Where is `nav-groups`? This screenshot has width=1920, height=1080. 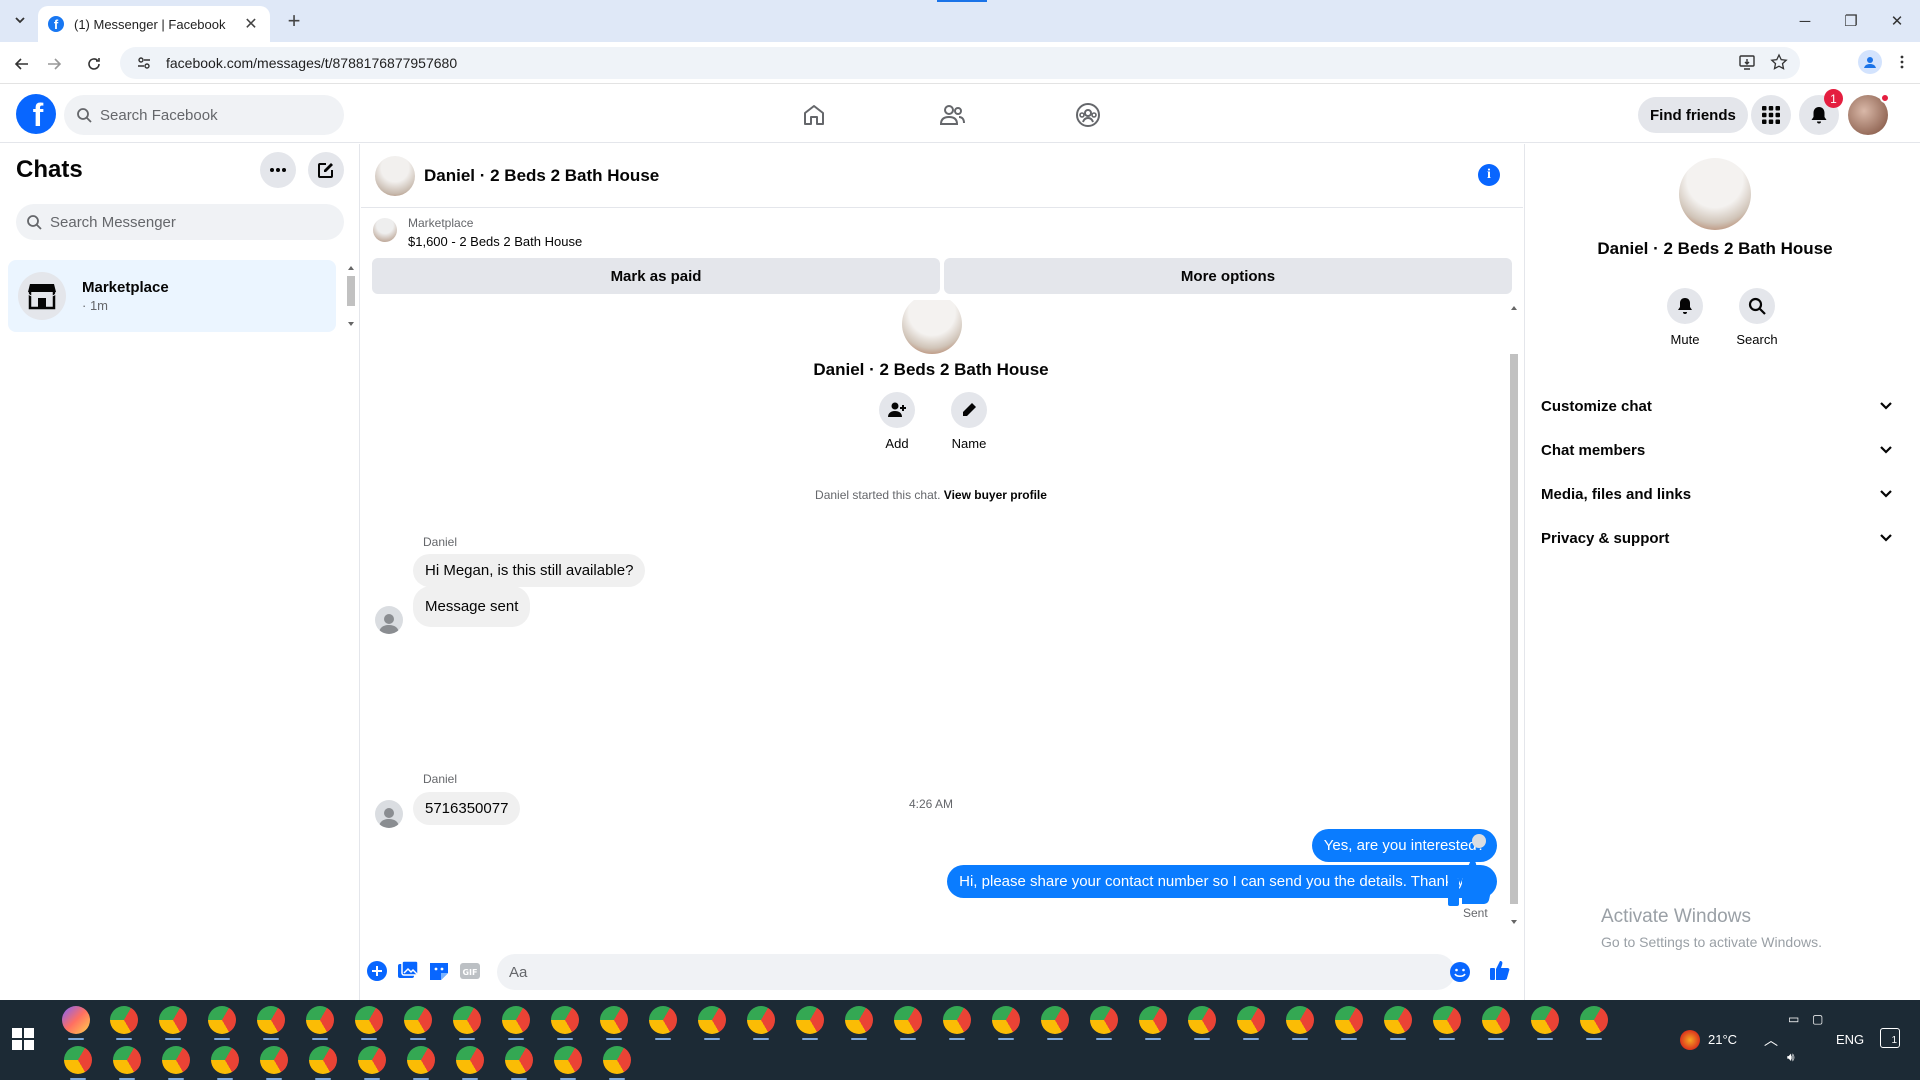 nav-groups is located at coordinates (1088, 115).